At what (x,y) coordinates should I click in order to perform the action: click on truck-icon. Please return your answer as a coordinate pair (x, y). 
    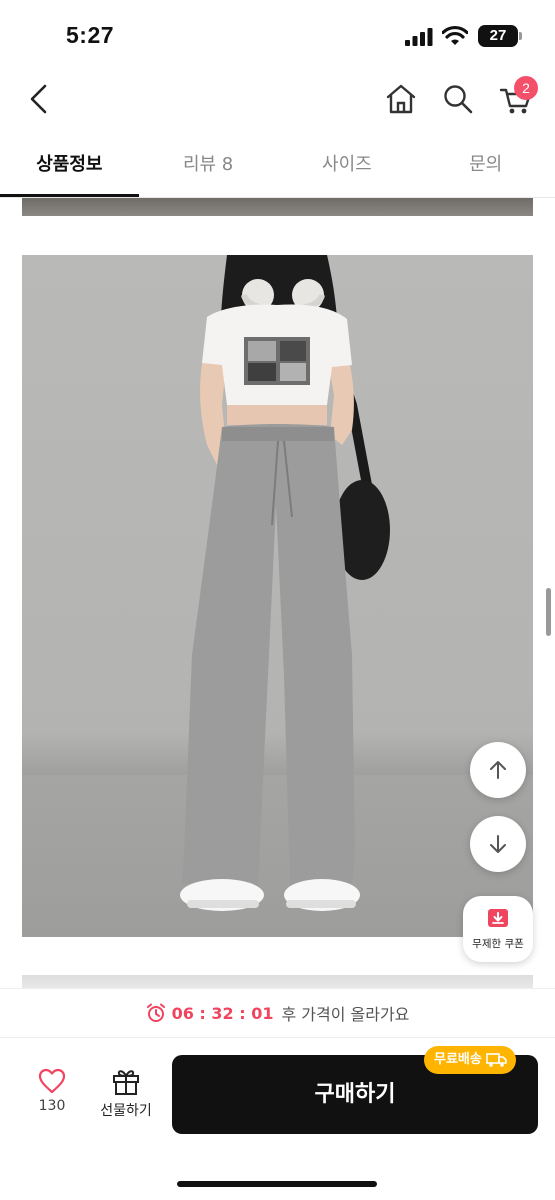
    Looking at the image, I should click on (496, 1060).